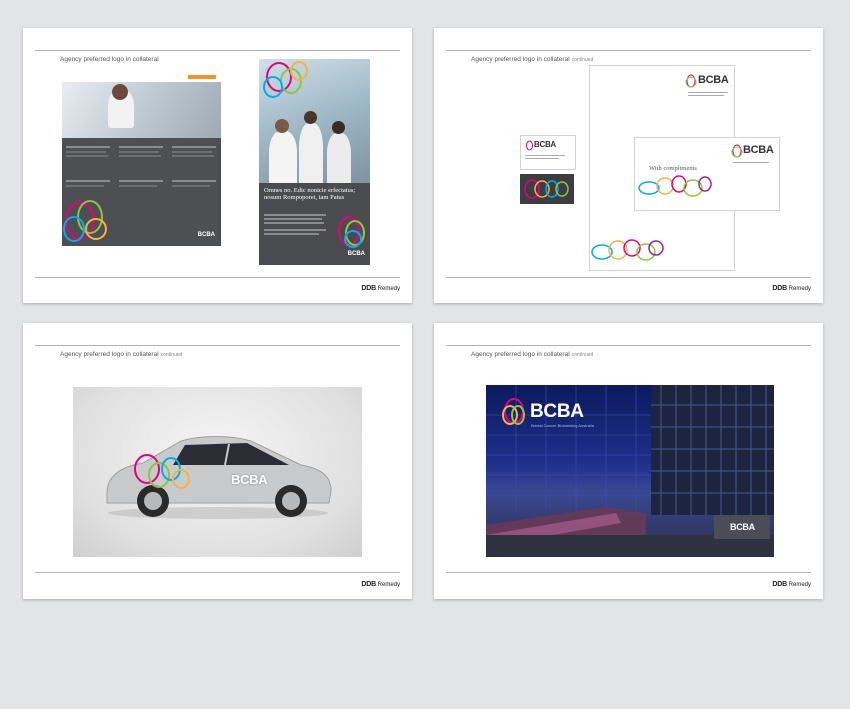 This screenshot has height=709, width=850. What do you see at coordinates (202, 77) in the screenshot?
I see `orange-tab` at bounding box center [202, 77].